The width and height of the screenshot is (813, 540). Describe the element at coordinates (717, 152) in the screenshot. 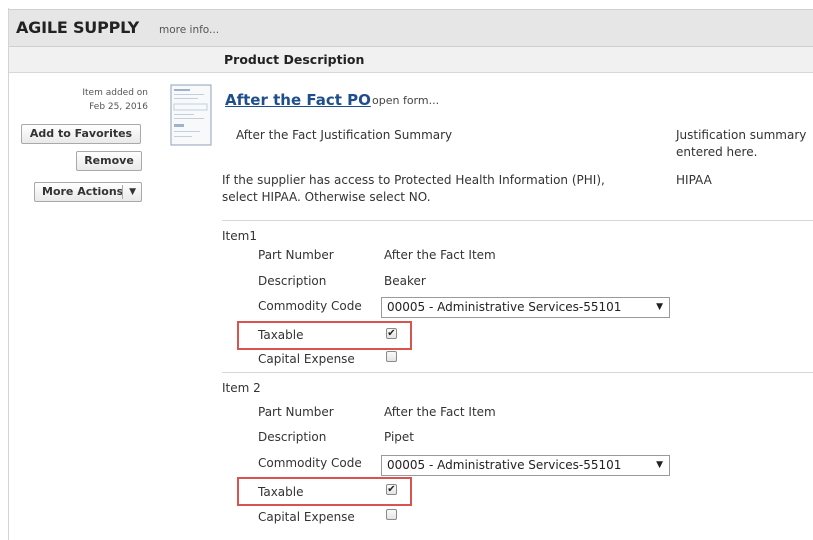

I see `justification-value-line2: entered here.` at that location.